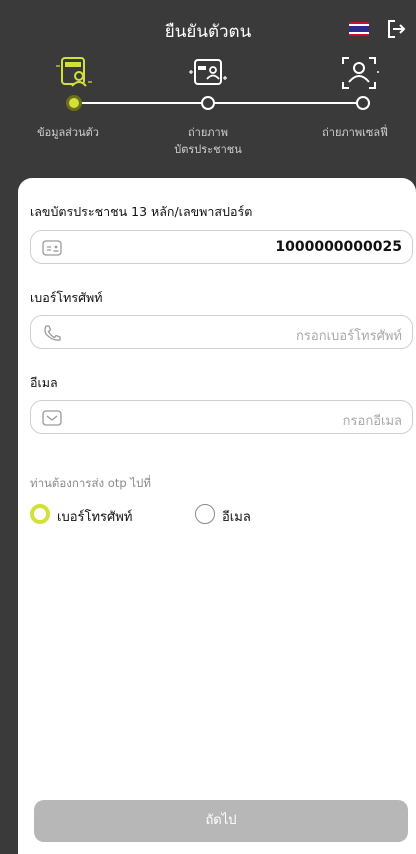 The image size is (416, 854). Describe the element at coordinates (221, 247) in the screenshot. I see `id-number-field: 1000000000025` at that location.